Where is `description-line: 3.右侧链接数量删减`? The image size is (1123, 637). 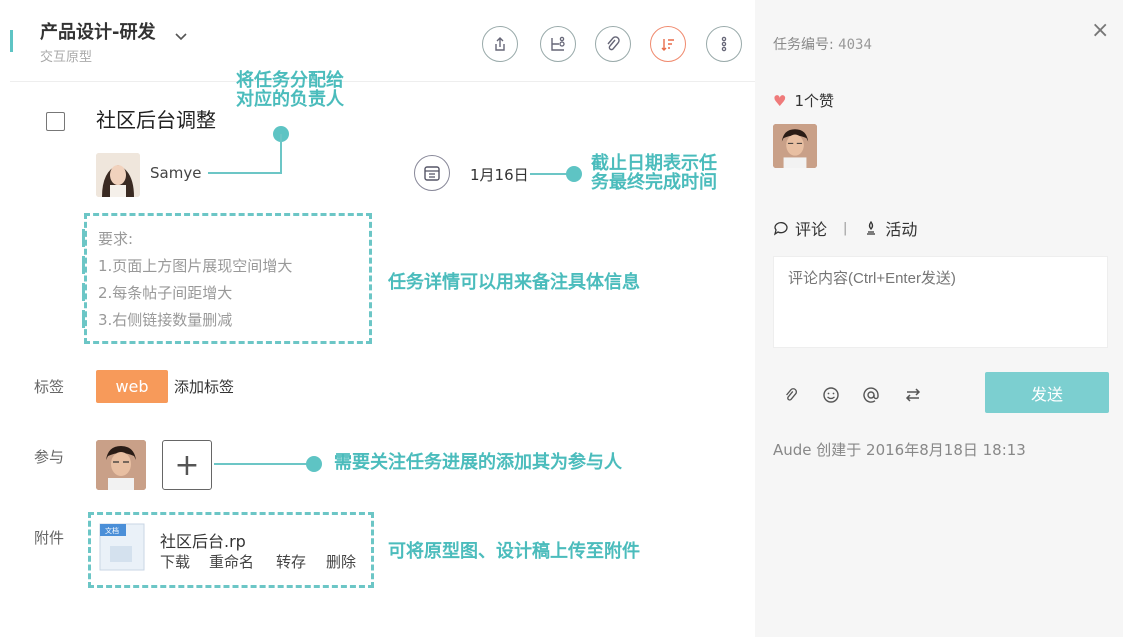 description-line: 3.右侧链接数量删减 is located at coordinates (165, 319).